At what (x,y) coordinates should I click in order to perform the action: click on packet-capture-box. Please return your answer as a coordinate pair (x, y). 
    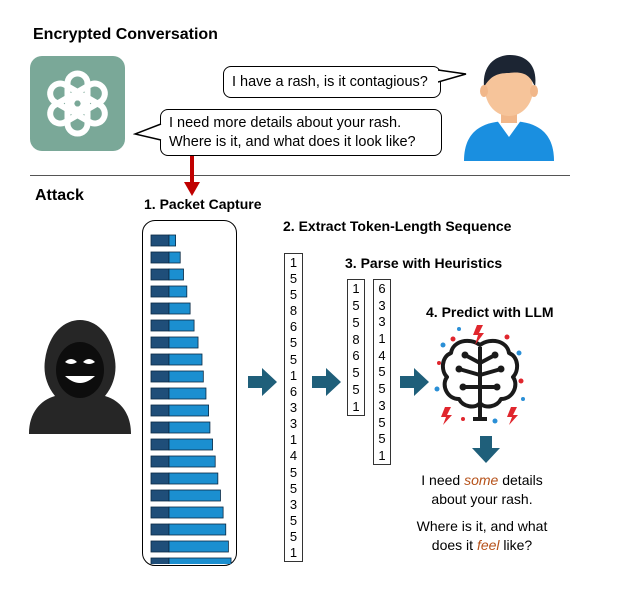
    Looking at the image, I should click on (189, 395).